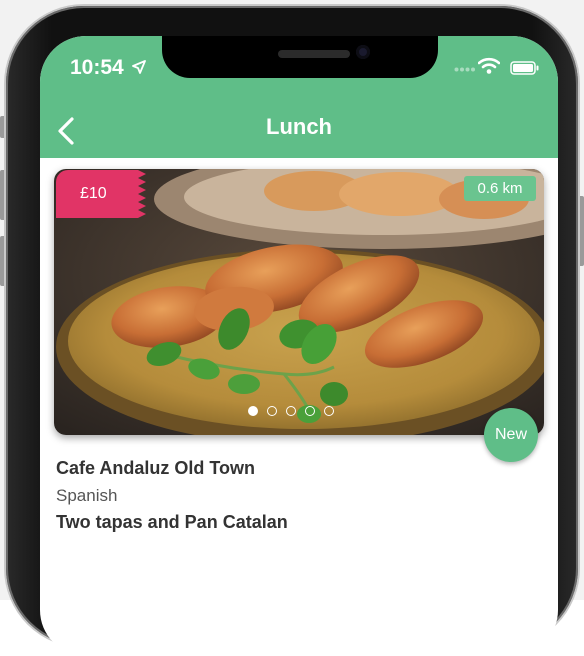  I want to click on power-button, so click(581, 231).